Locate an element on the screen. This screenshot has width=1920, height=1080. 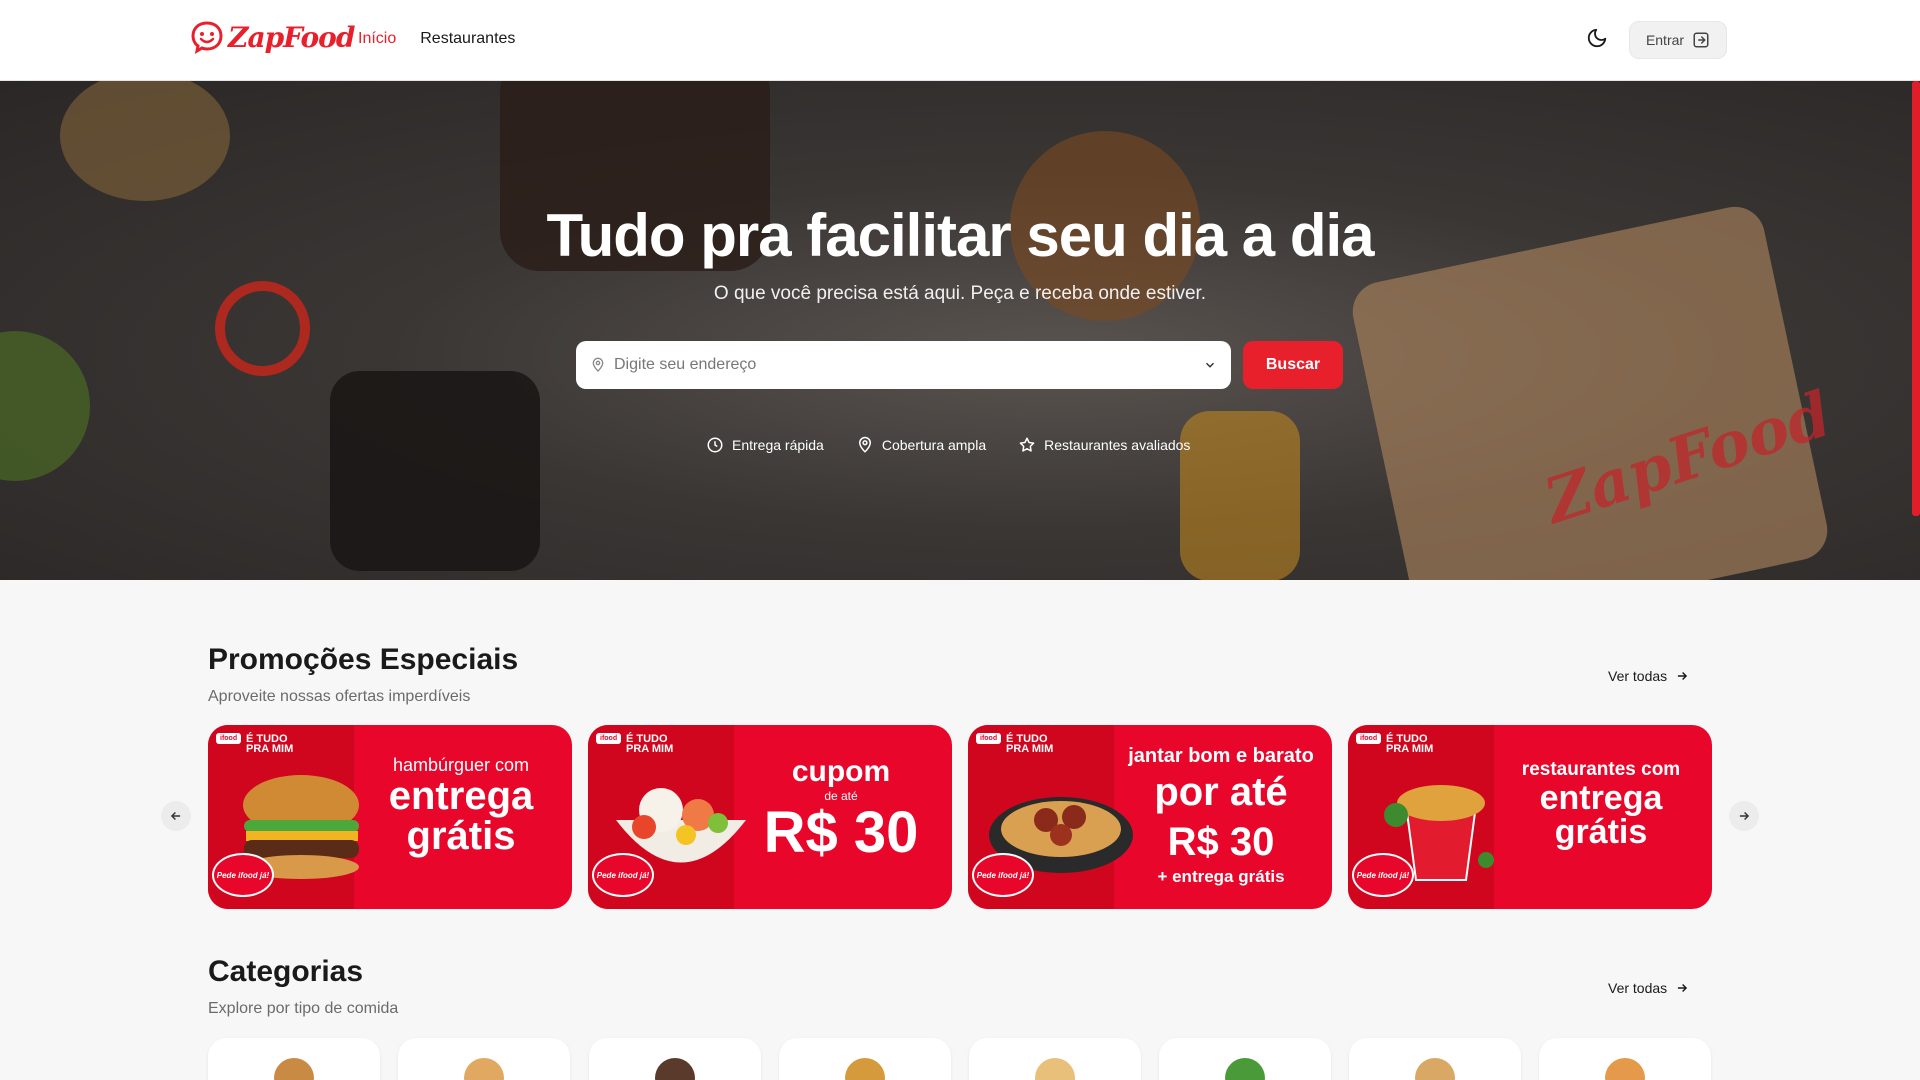
theme-toggle-button is located at coordinates (1599, 40).